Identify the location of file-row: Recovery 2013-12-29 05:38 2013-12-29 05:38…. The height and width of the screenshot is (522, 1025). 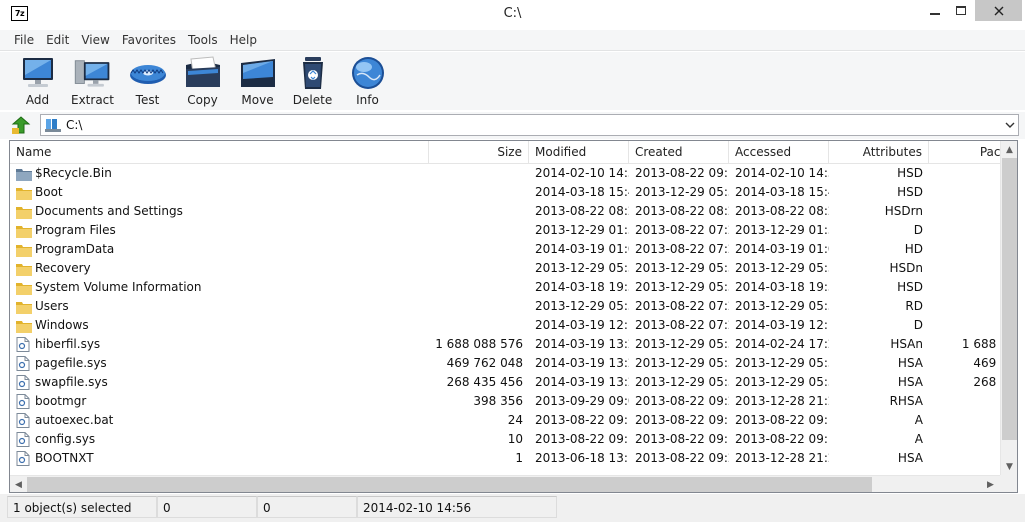
(513, 268).